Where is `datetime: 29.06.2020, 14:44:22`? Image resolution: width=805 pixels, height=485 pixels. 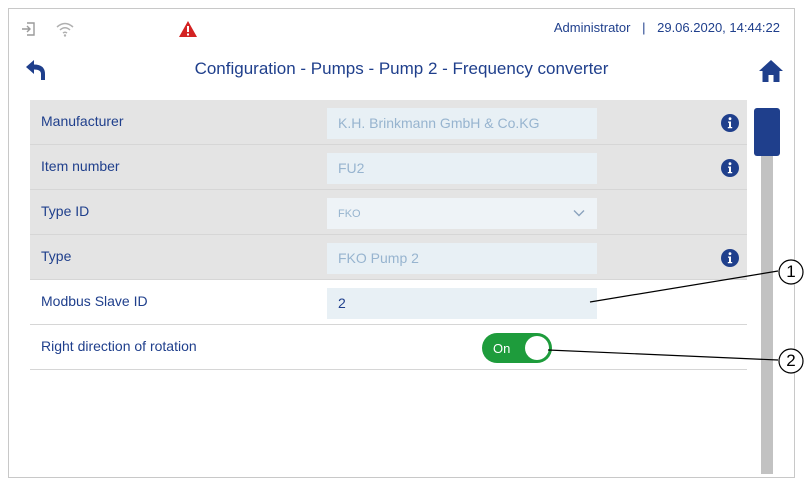 datetime: 29.06.2020, 14:44:22 is located at coordinates (718, 27).